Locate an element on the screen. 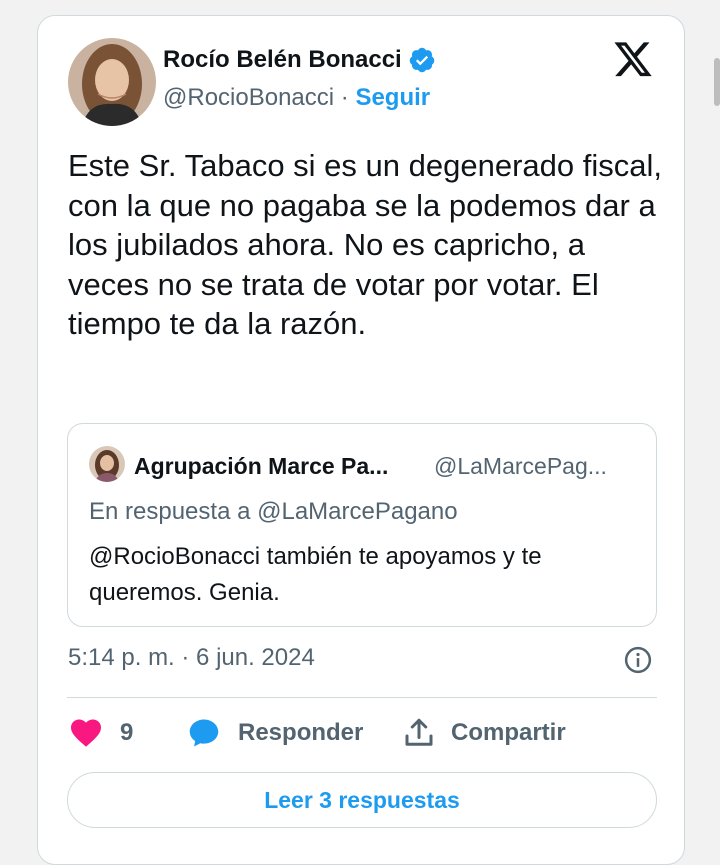 This screenshot has height=865, width=720. share-upload-icon is located at coordinates (419, 733).